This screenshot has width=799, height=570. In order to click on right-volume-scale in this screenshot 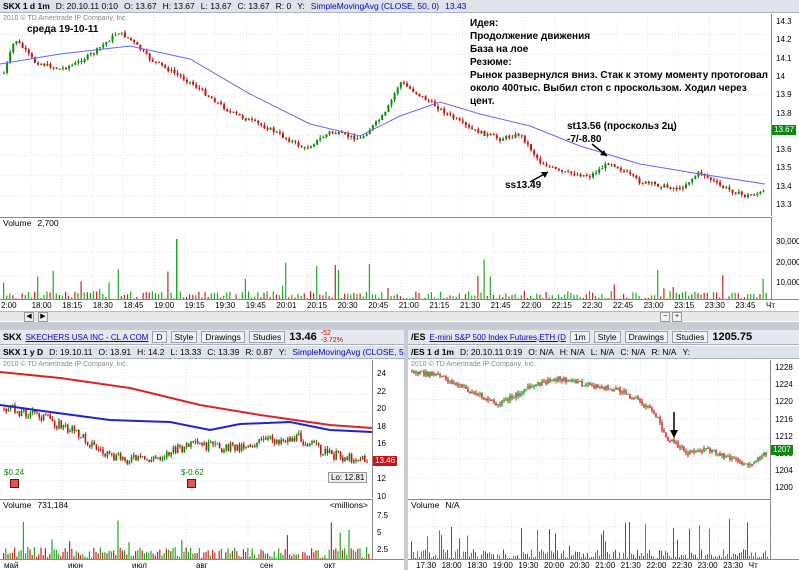, I will do `click(784, 529)`.